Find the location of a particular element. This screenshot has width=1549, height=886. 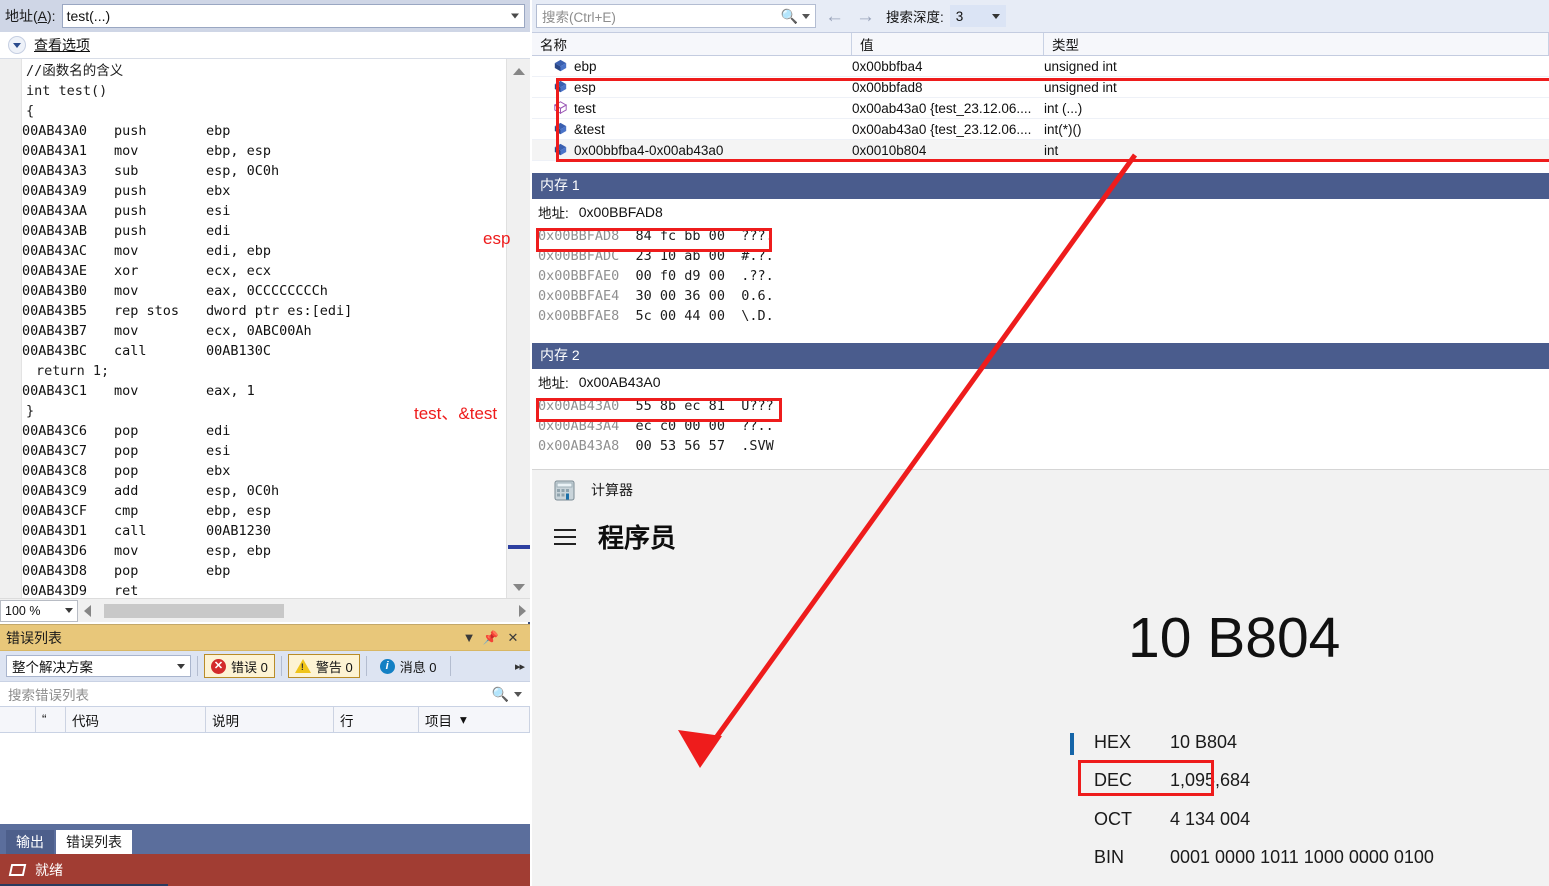

watch-row: 0x00bbfba4-0x00ab43a0 0x0010b804 int is located at coordinates (1040, 150).